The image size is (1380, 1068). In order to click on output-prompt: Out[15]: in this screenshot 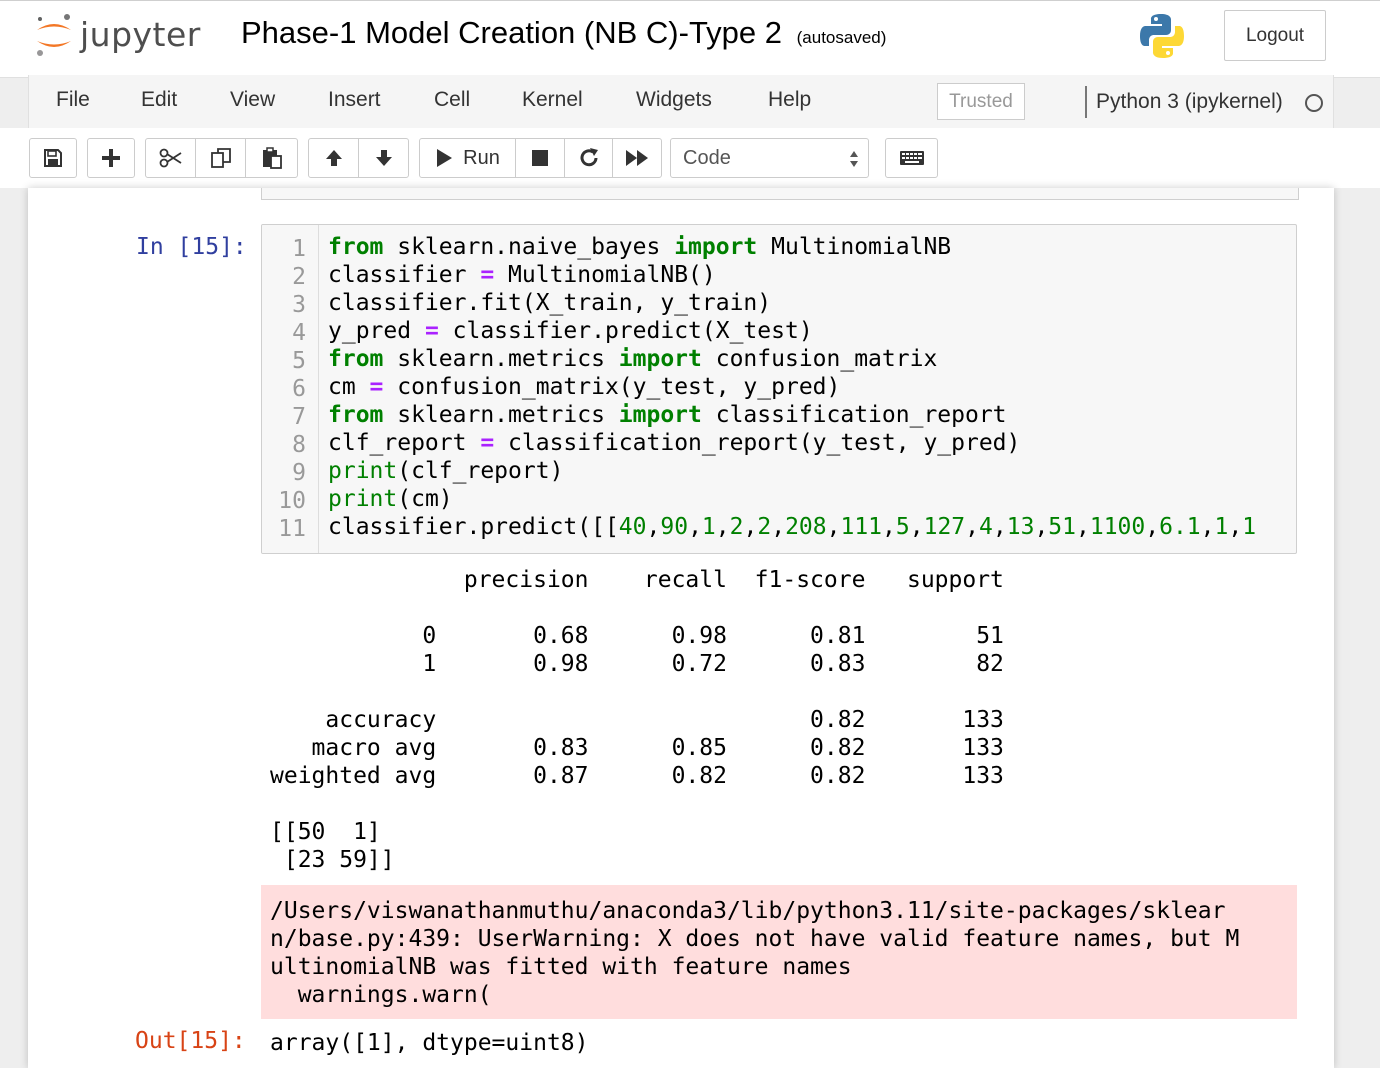, I will do `click(190, 1041)`.